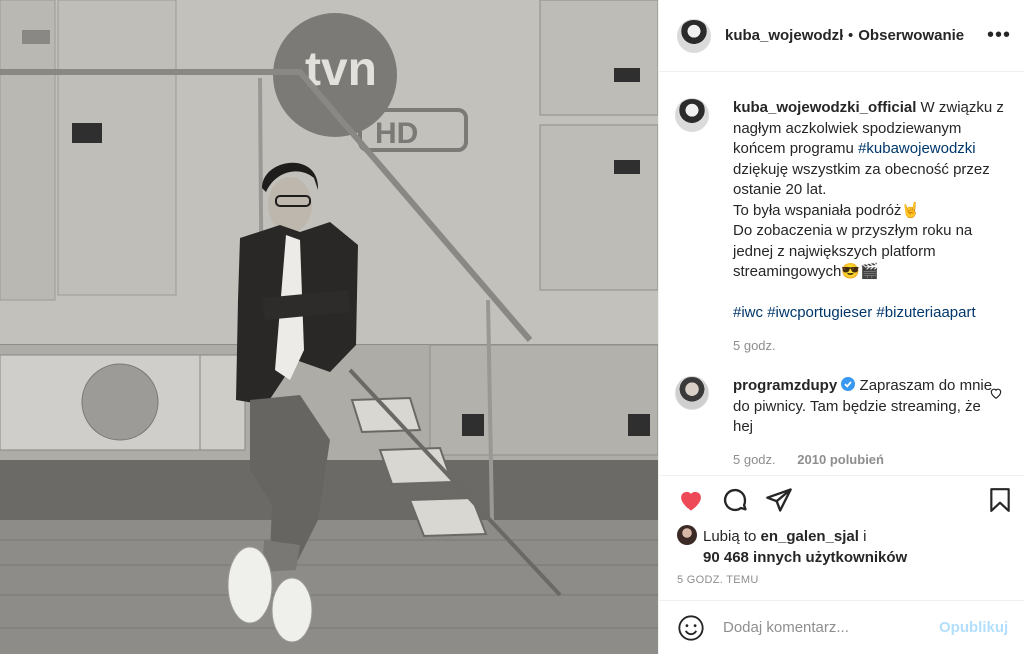  What do you see at coordinates (691, 500) in the screenshot?
I see `like-heart-icon` at bounding box center [691, 500].